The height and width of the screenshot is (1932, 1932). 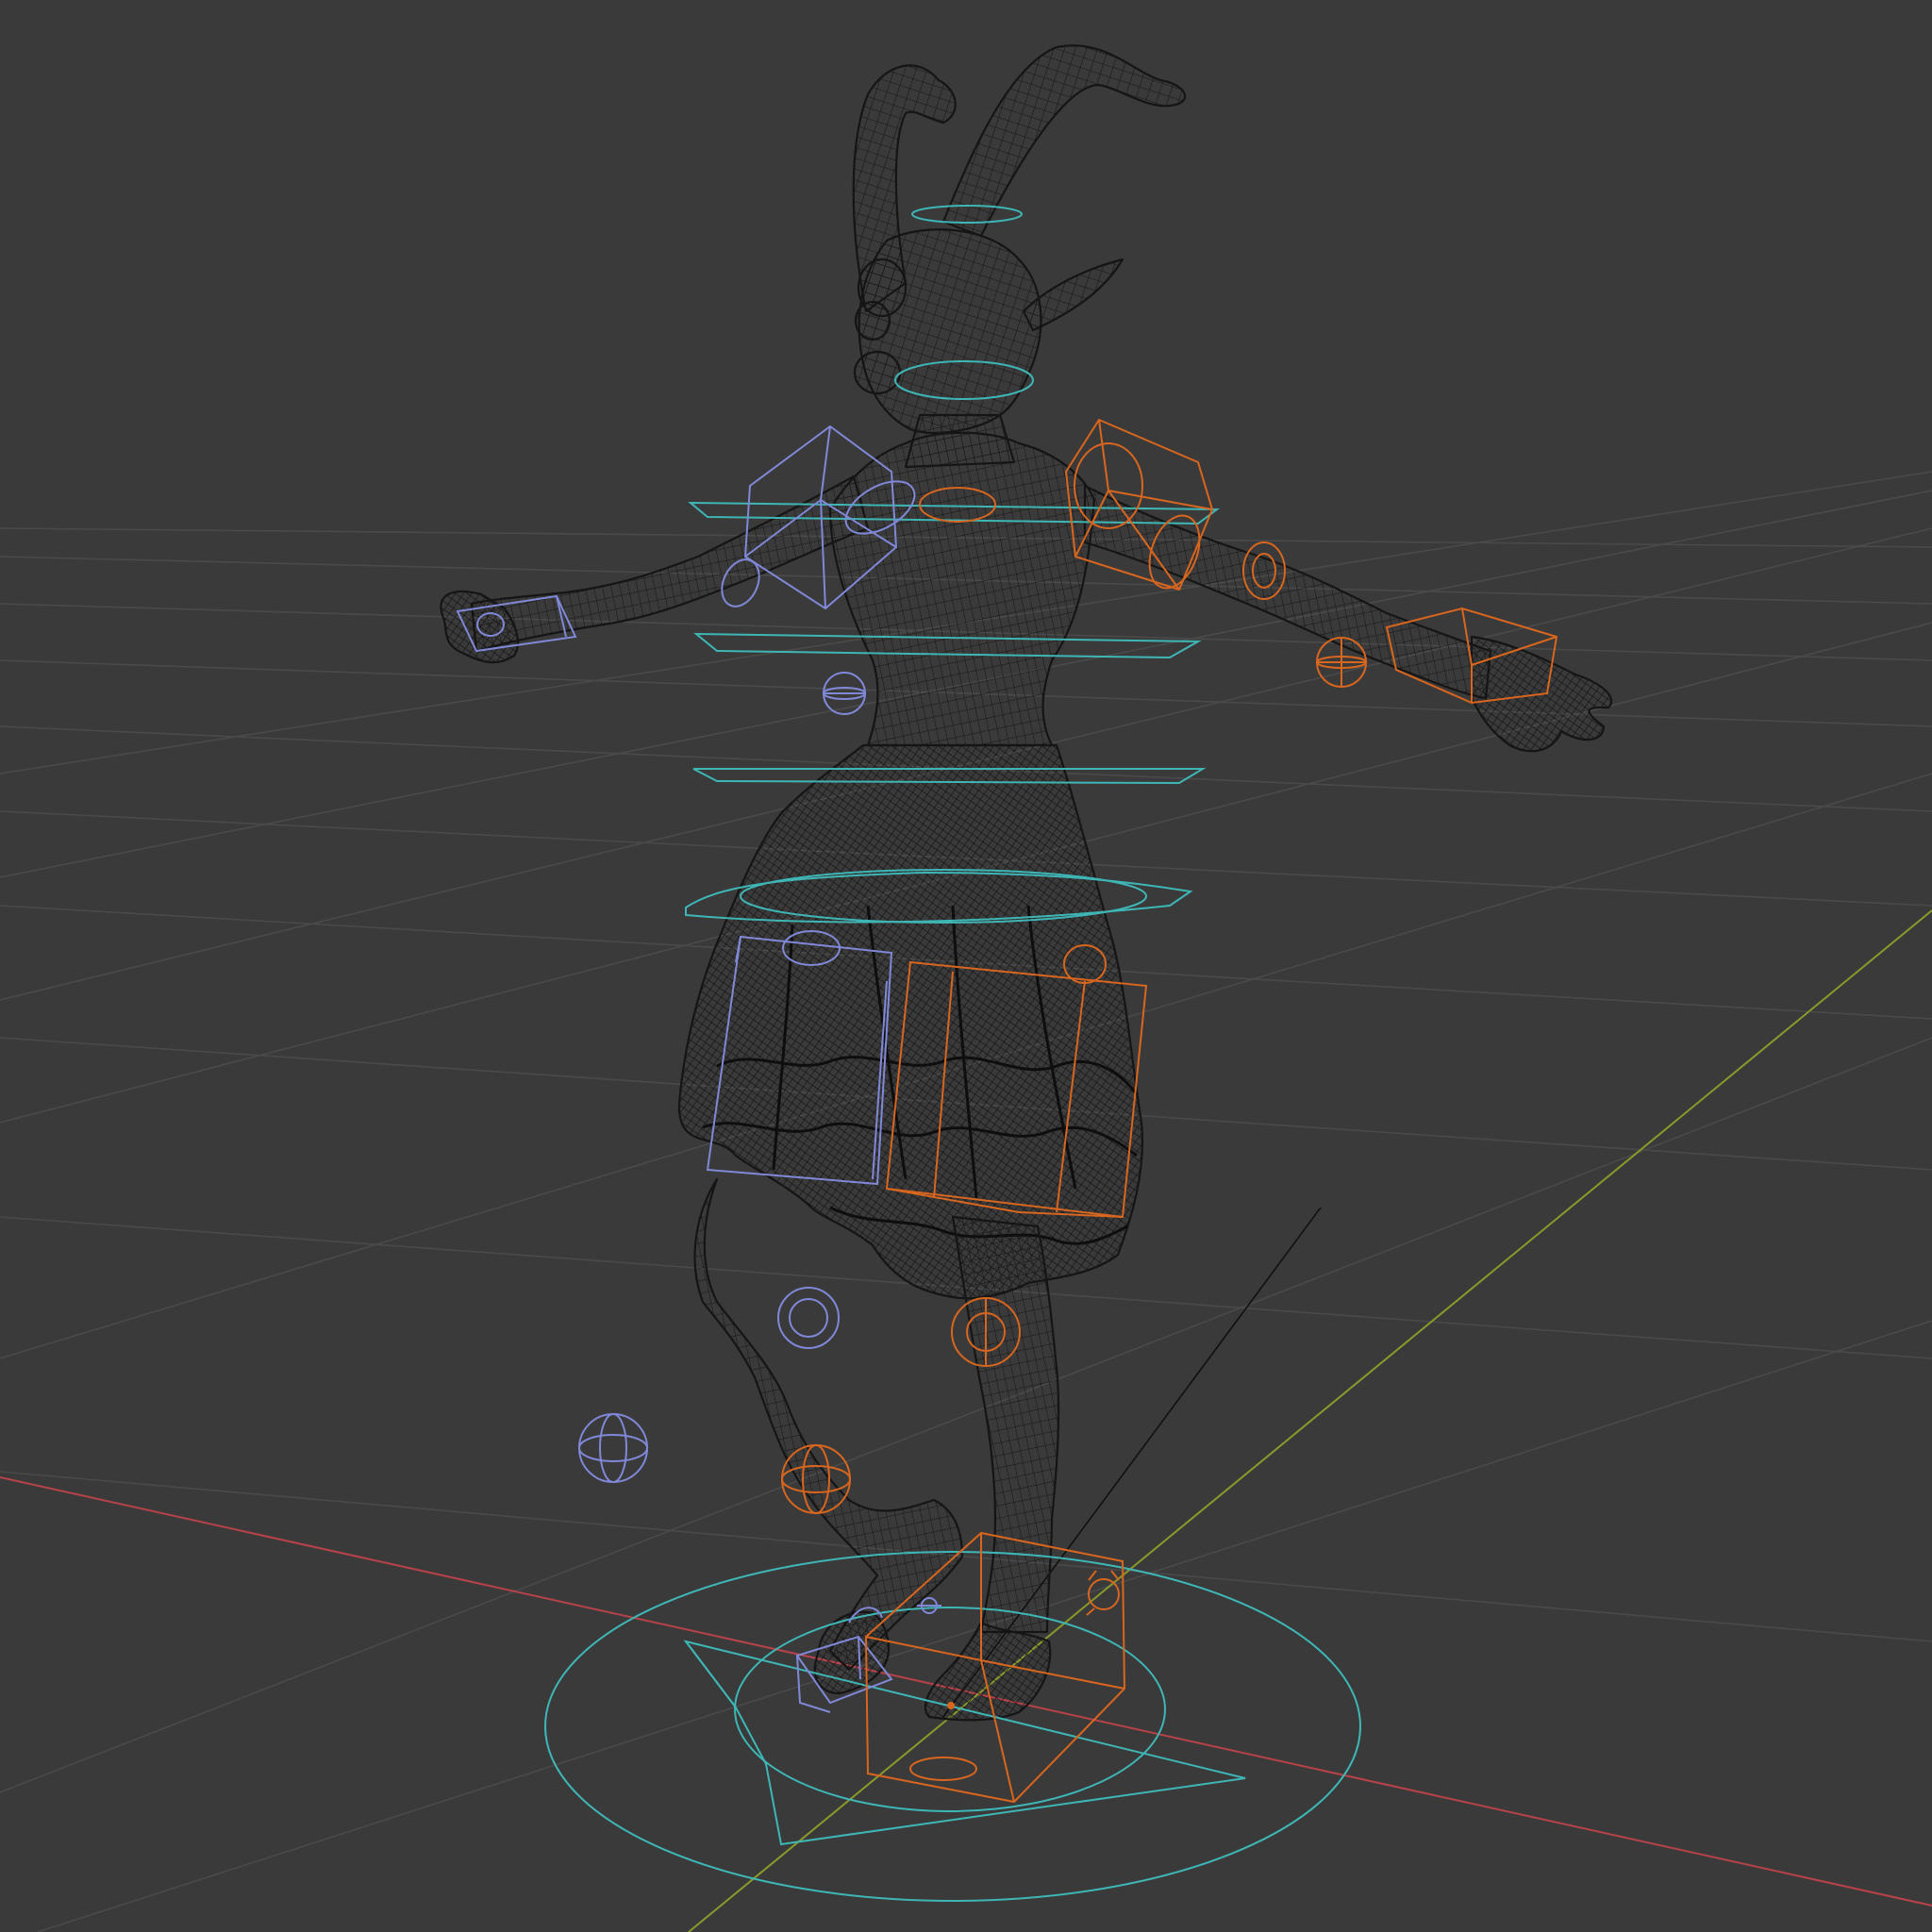 I want to click on foot-pivot-dot, so click(x=951, y=1706).